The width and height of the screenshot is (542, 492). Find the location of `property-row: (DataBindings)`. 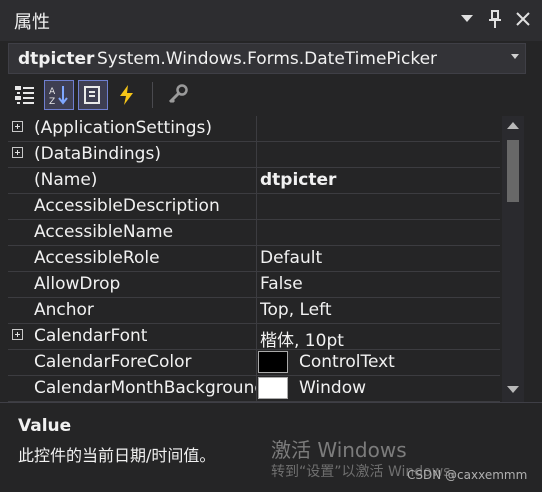

property-row: (DataBindings) is located at coordinates (254, 155).